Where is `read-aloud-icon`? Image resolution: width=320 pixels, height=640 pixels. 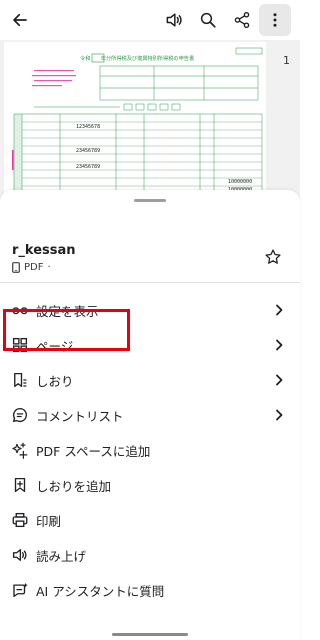
read-aloud-icon is located at coordinates (20, 555).